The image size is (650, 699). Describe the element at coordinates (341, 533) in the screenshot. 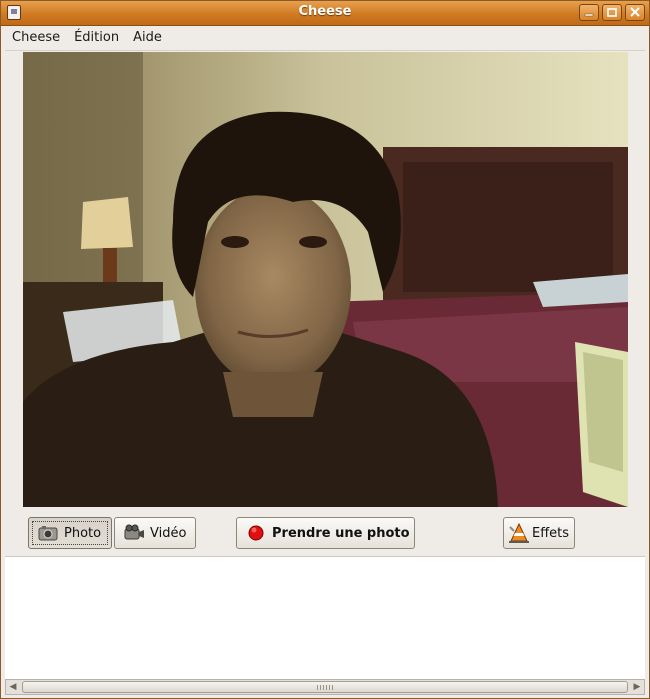

I see `take-photo-label: Prendre une photo` at that location.